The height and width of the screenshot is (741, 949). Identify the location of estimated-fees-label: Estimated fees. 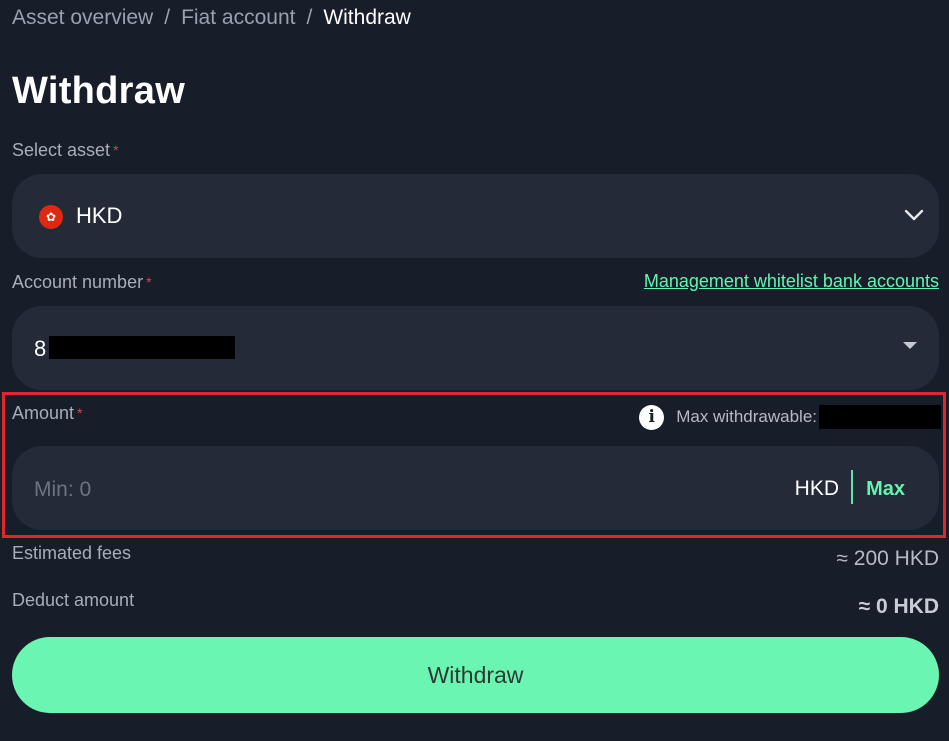
(72, 553).